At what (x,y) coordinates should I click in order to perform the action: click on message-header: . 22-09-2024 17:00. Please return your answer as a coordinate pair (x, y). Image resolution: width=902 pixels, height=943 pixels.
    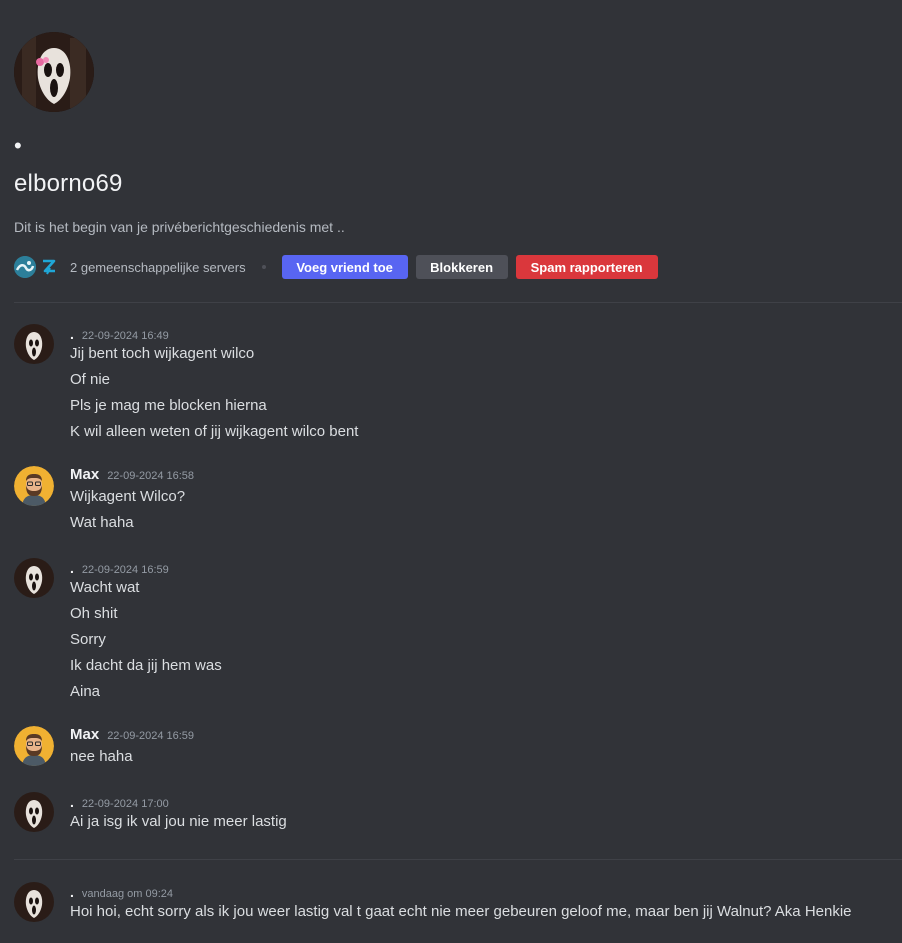
    Looking at the image, I should click on (119, 804).